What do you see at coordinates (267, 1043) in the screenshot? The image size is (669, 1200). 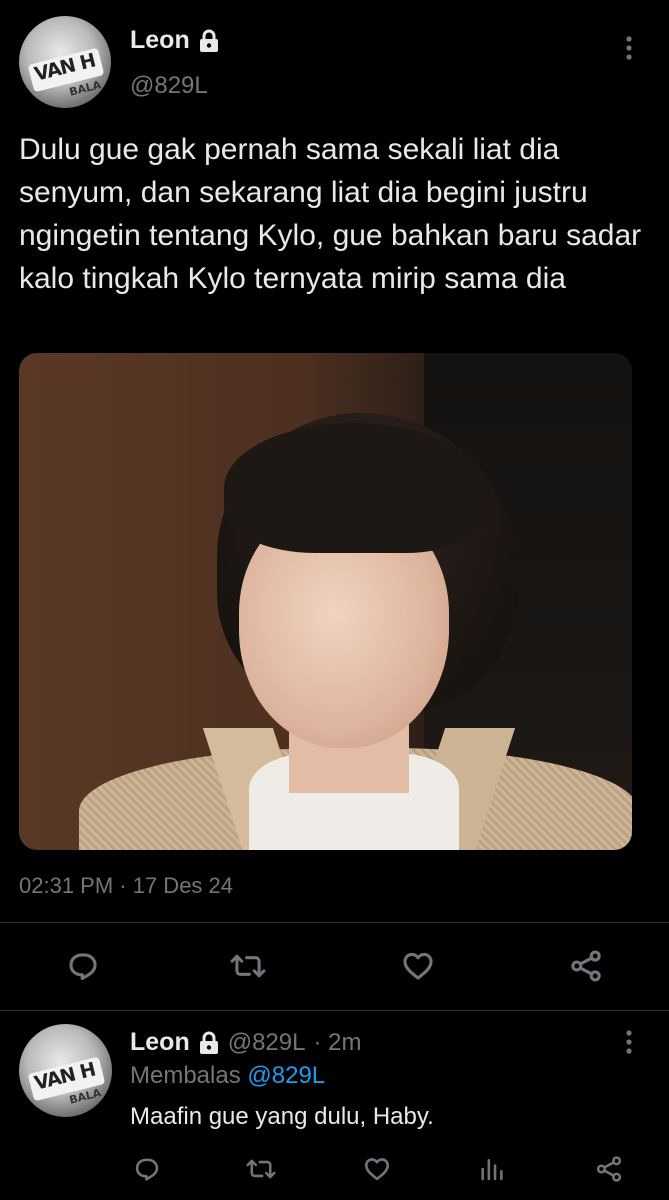 I see `reply-author-handle: @829L` at bounding box center [267, 1043].